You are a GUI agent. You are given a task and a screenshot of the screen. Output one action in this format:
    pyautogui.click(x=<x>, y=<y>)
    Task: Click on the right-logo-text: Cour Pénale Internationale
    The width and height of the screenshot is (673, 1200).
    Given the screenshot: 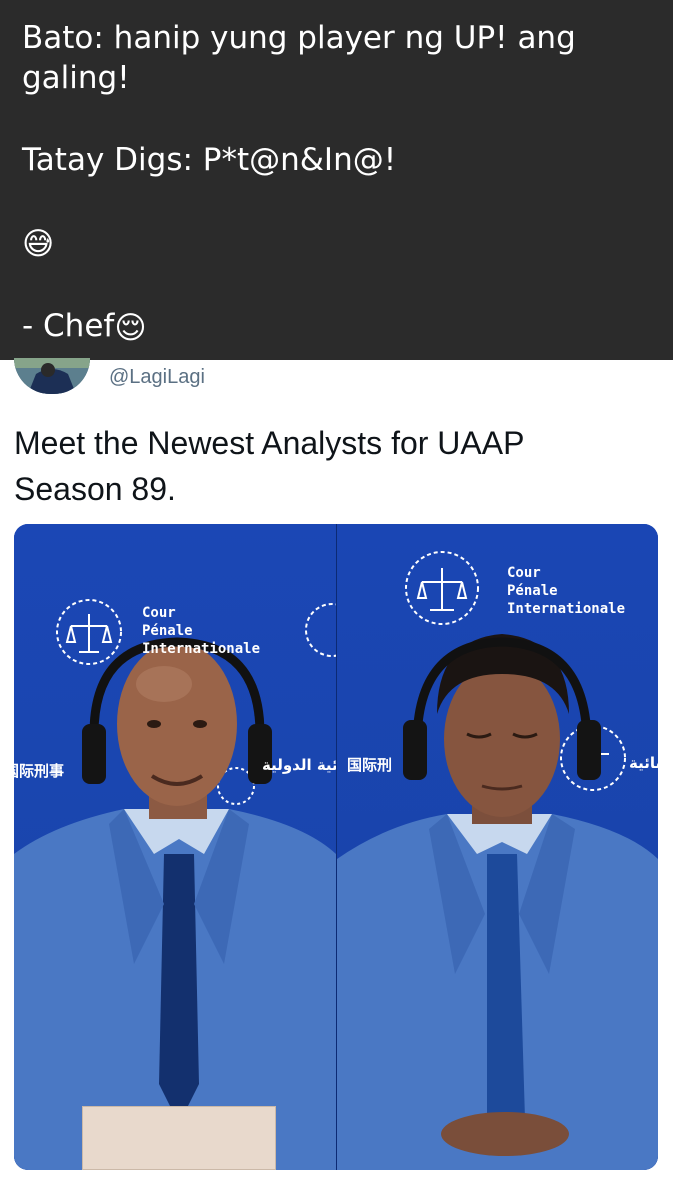 What is the action you would take?
    pyautogui.click(x=566, y=591)
    